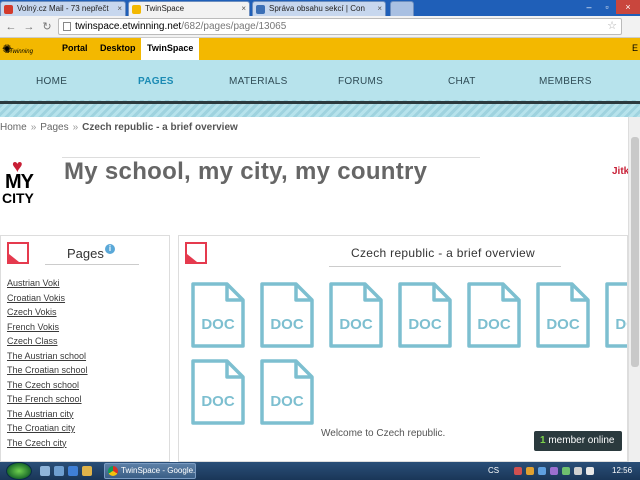 The width and height of the screenshot is (640, 480). What do you see at coordinates (19, 52) in the screenshot?
I see `etwinning-logo-text: eTwinning` at bounding box center [19, 52].